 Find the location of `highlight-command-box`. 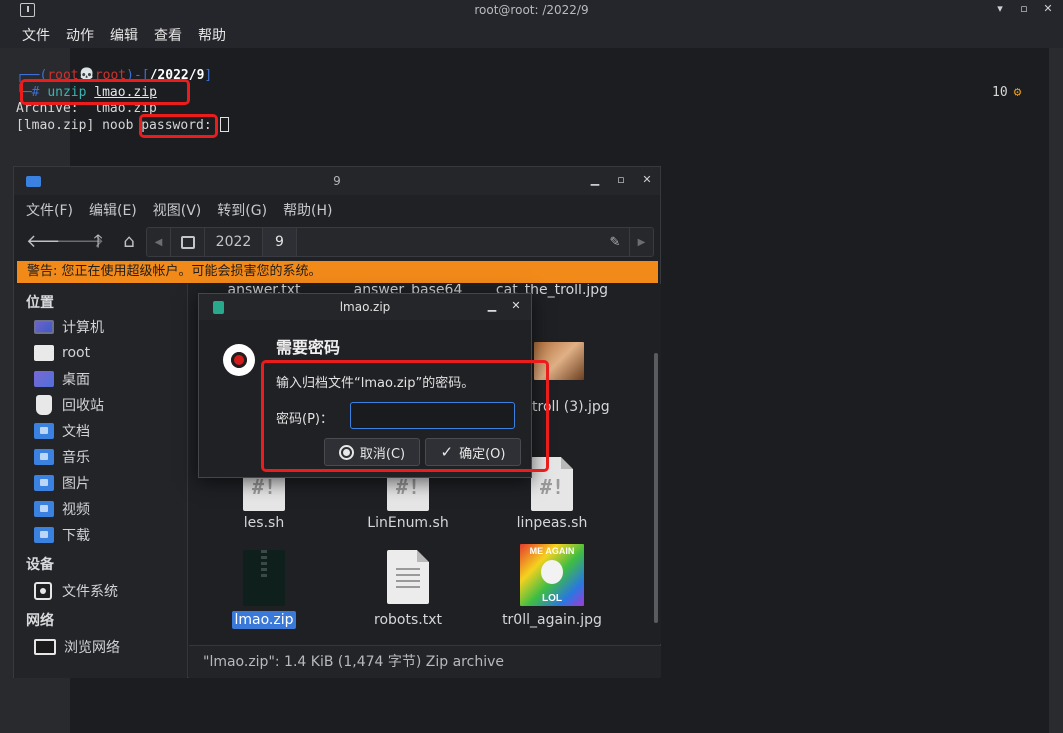

highlight-command-box is located at coordinates (105, 92).